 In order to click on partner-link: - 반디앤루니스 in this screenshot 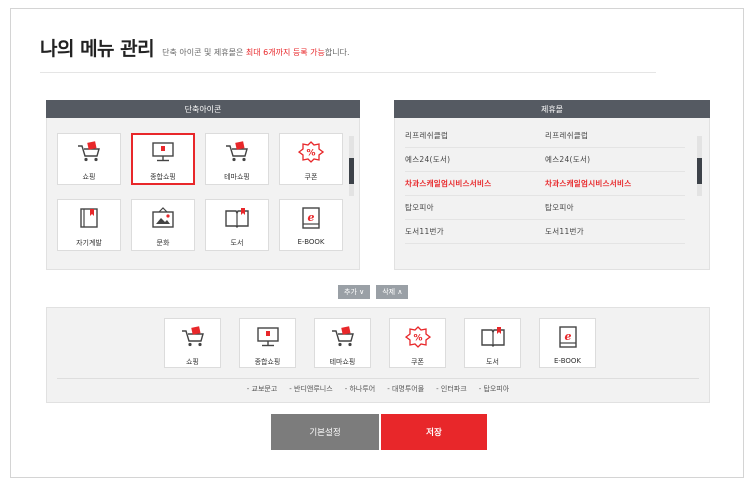, I will do `click(310, 389)`.